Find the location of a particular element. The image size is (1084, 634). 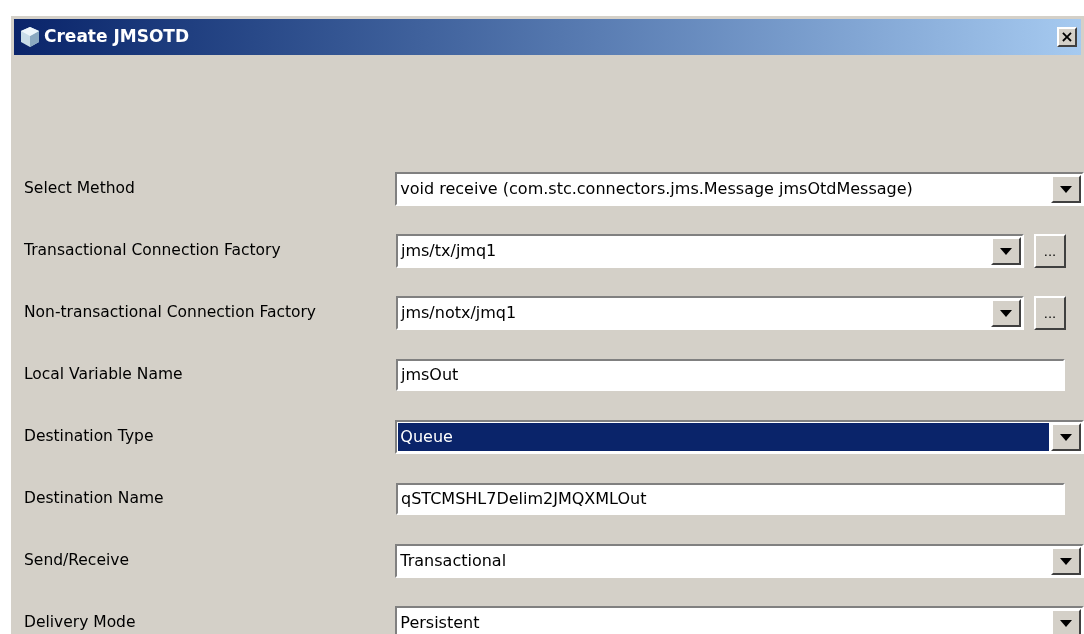

field-label: Send/Receive is located at coordinates (76, 561).